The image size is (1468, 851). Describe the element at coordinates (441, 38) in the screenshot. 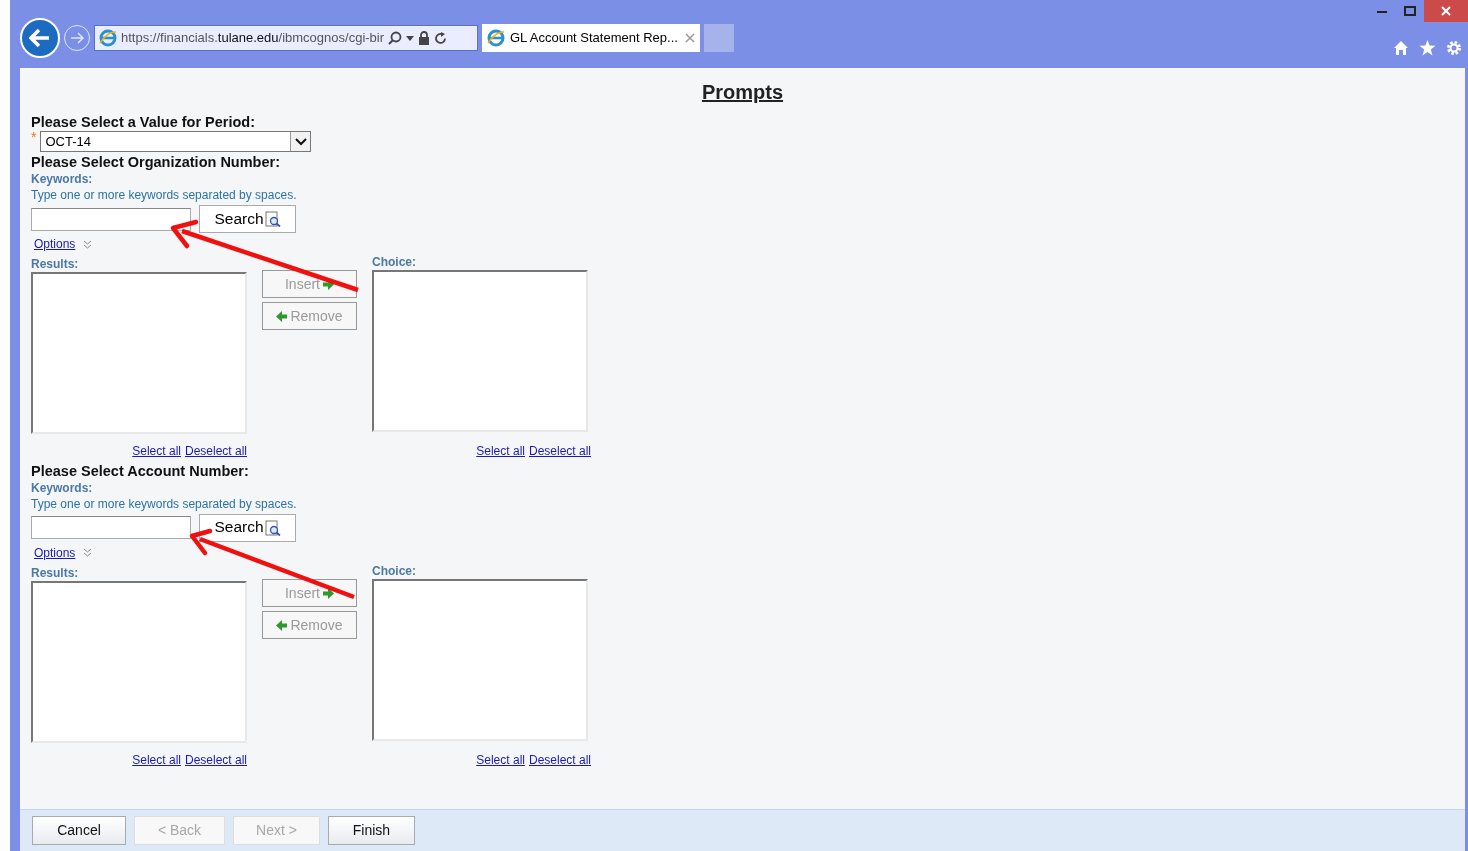

I see `refresh-icon` at that location.